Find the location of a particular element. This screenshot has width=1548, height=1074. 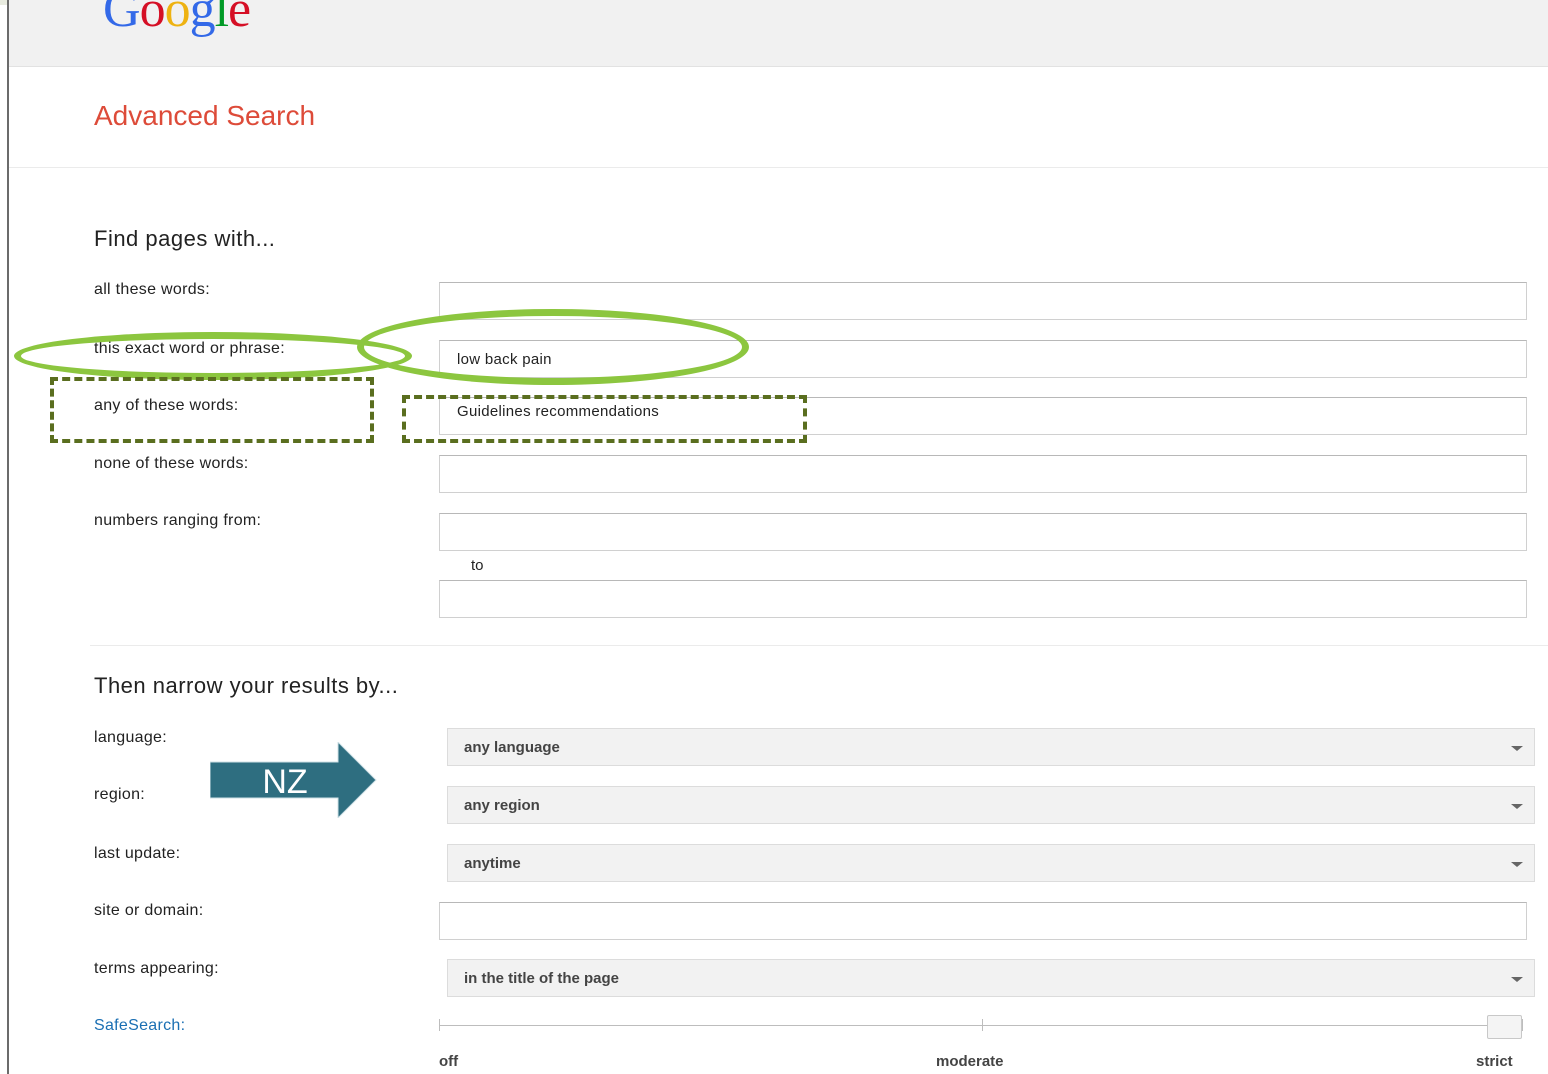

safesearch-slider-track is located at coordinates (981, 1025).